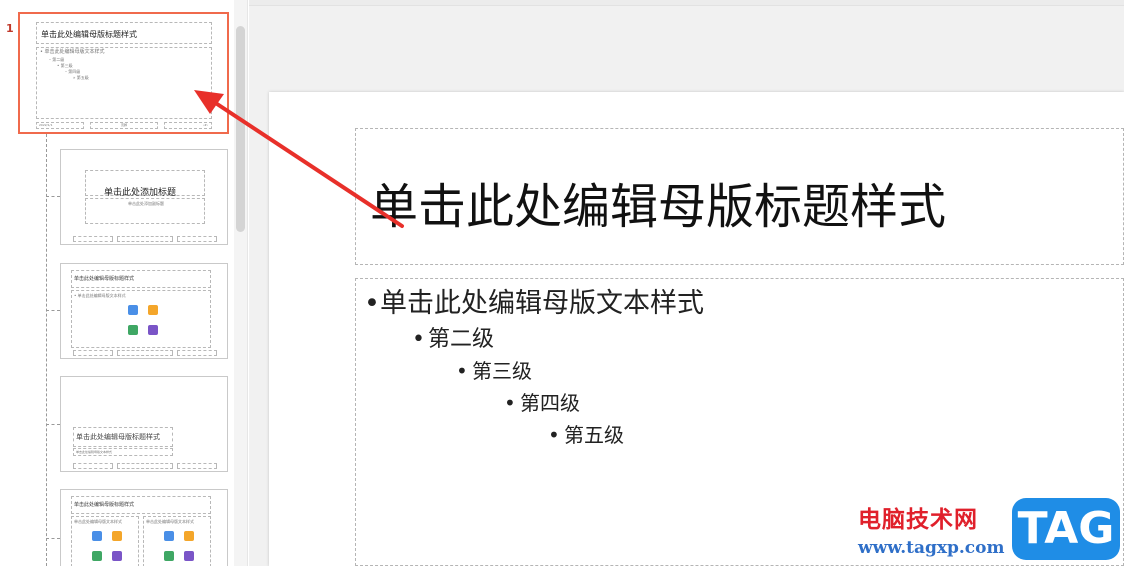  I want to click on thumb-right-body-placeholder: 单击此处编辑母版文本样式, so click(177, 541).